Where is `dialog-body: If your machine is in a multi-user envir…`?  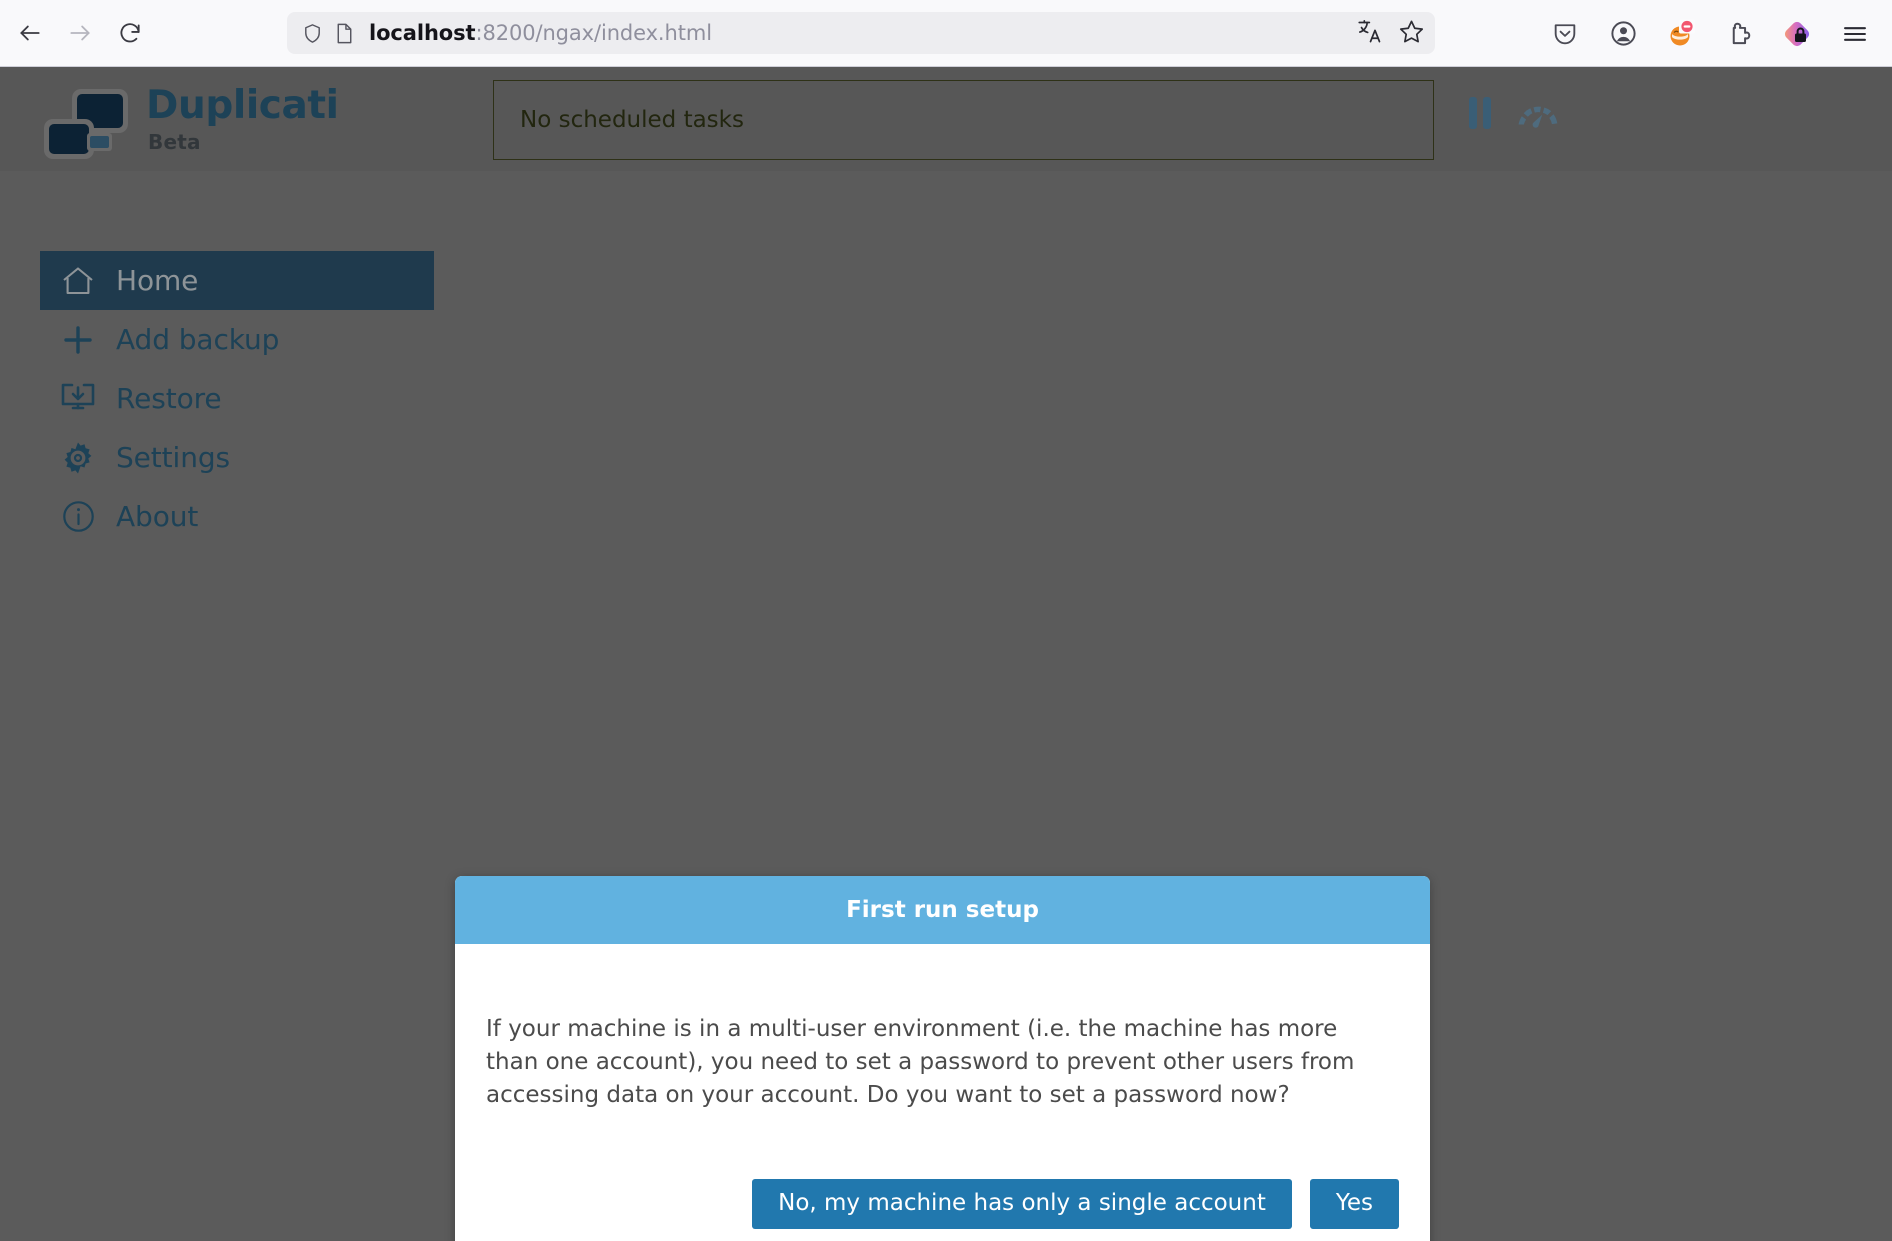 dialog-body: If your machine is in a multi-user envir… is located at coordinates (942, 1028).